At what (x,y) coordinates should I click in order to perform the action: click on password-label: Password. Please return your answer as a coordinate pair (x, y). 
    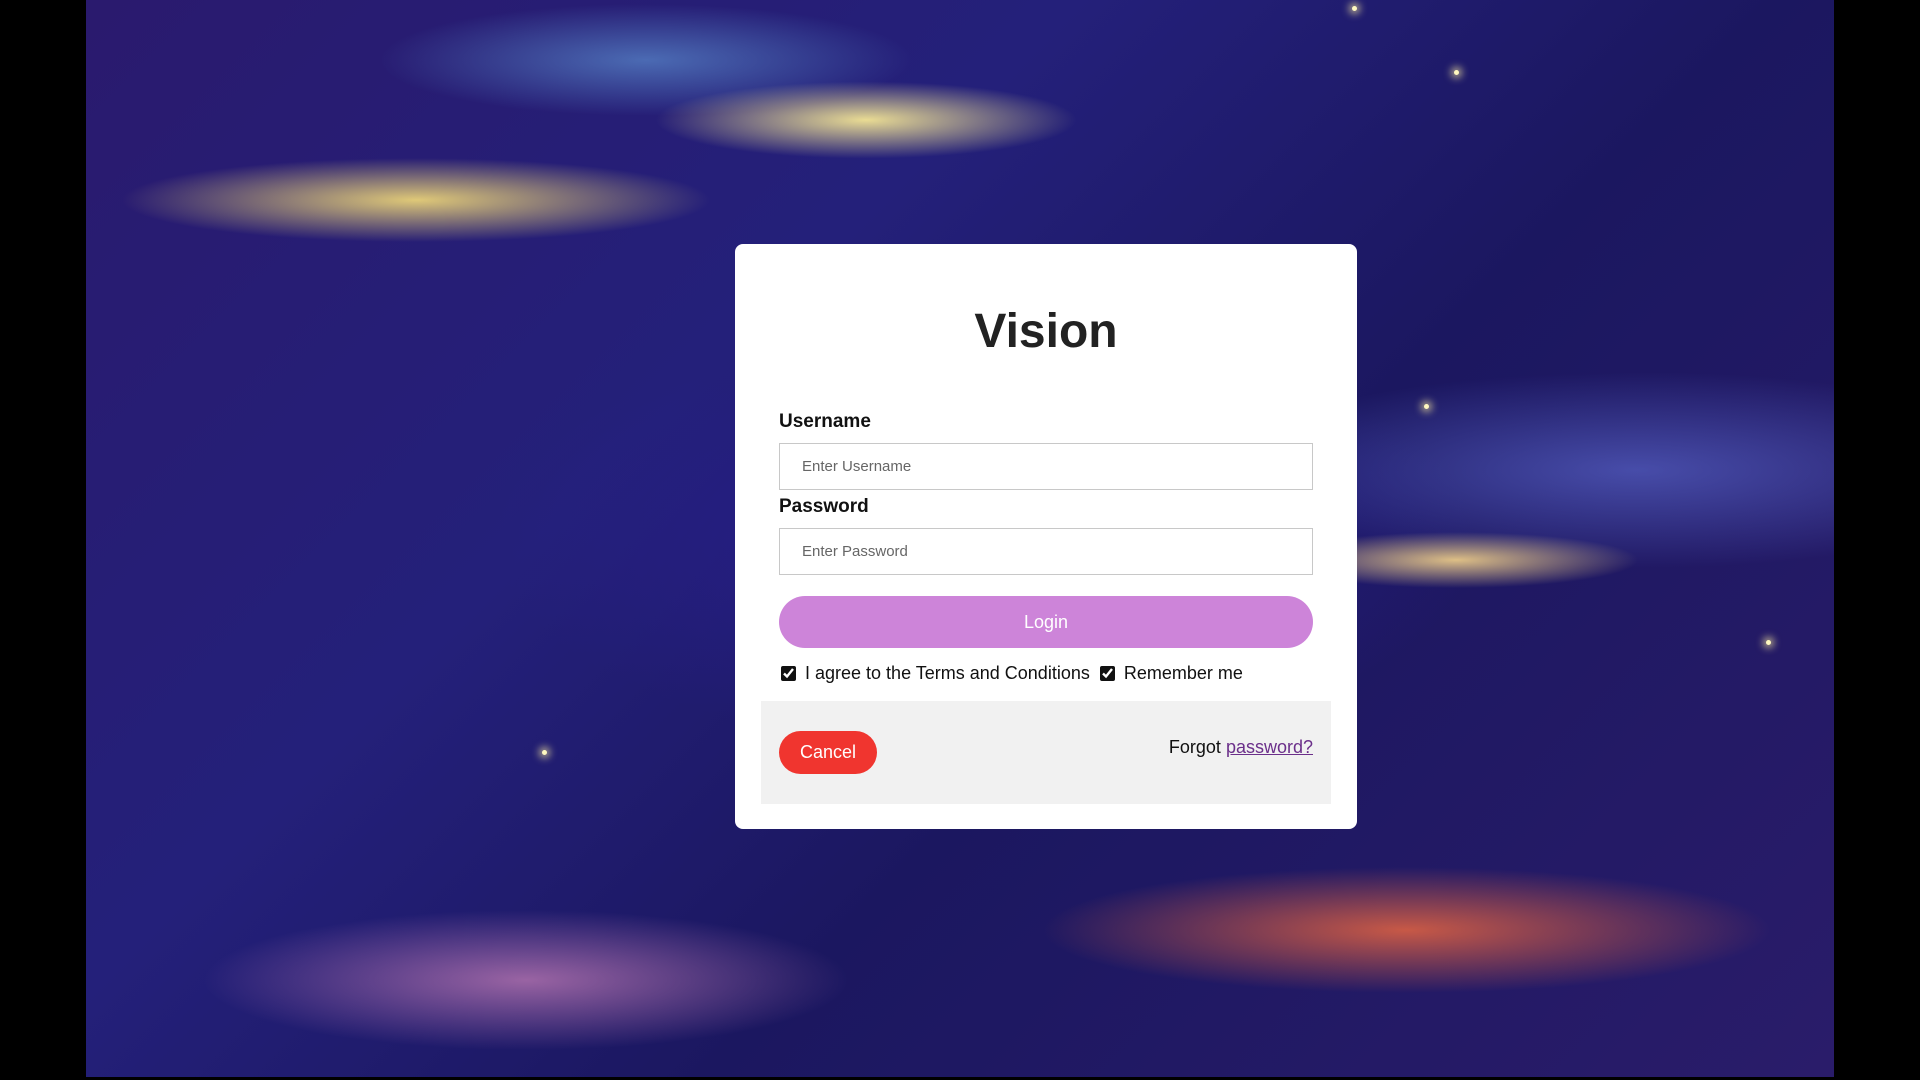
    Looking at the image, I should click on (824, 506).